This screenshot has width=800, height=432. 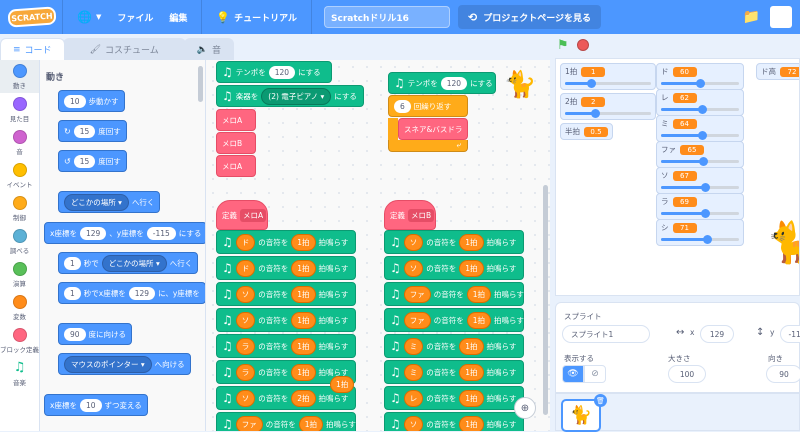 What do you see at coordinates (19, 241) in the screenshot?
I see `category-sensing: 調べる` at bounding box center [19, 241].